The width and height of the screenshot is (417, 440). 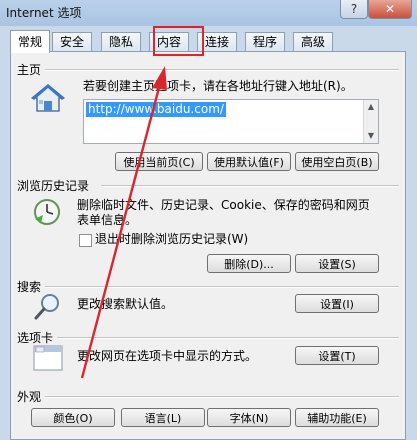 What do you see at coordinates (169, 41) in the screenshot?
I see `tab-content: 内容` at bounding box center [169, 41].